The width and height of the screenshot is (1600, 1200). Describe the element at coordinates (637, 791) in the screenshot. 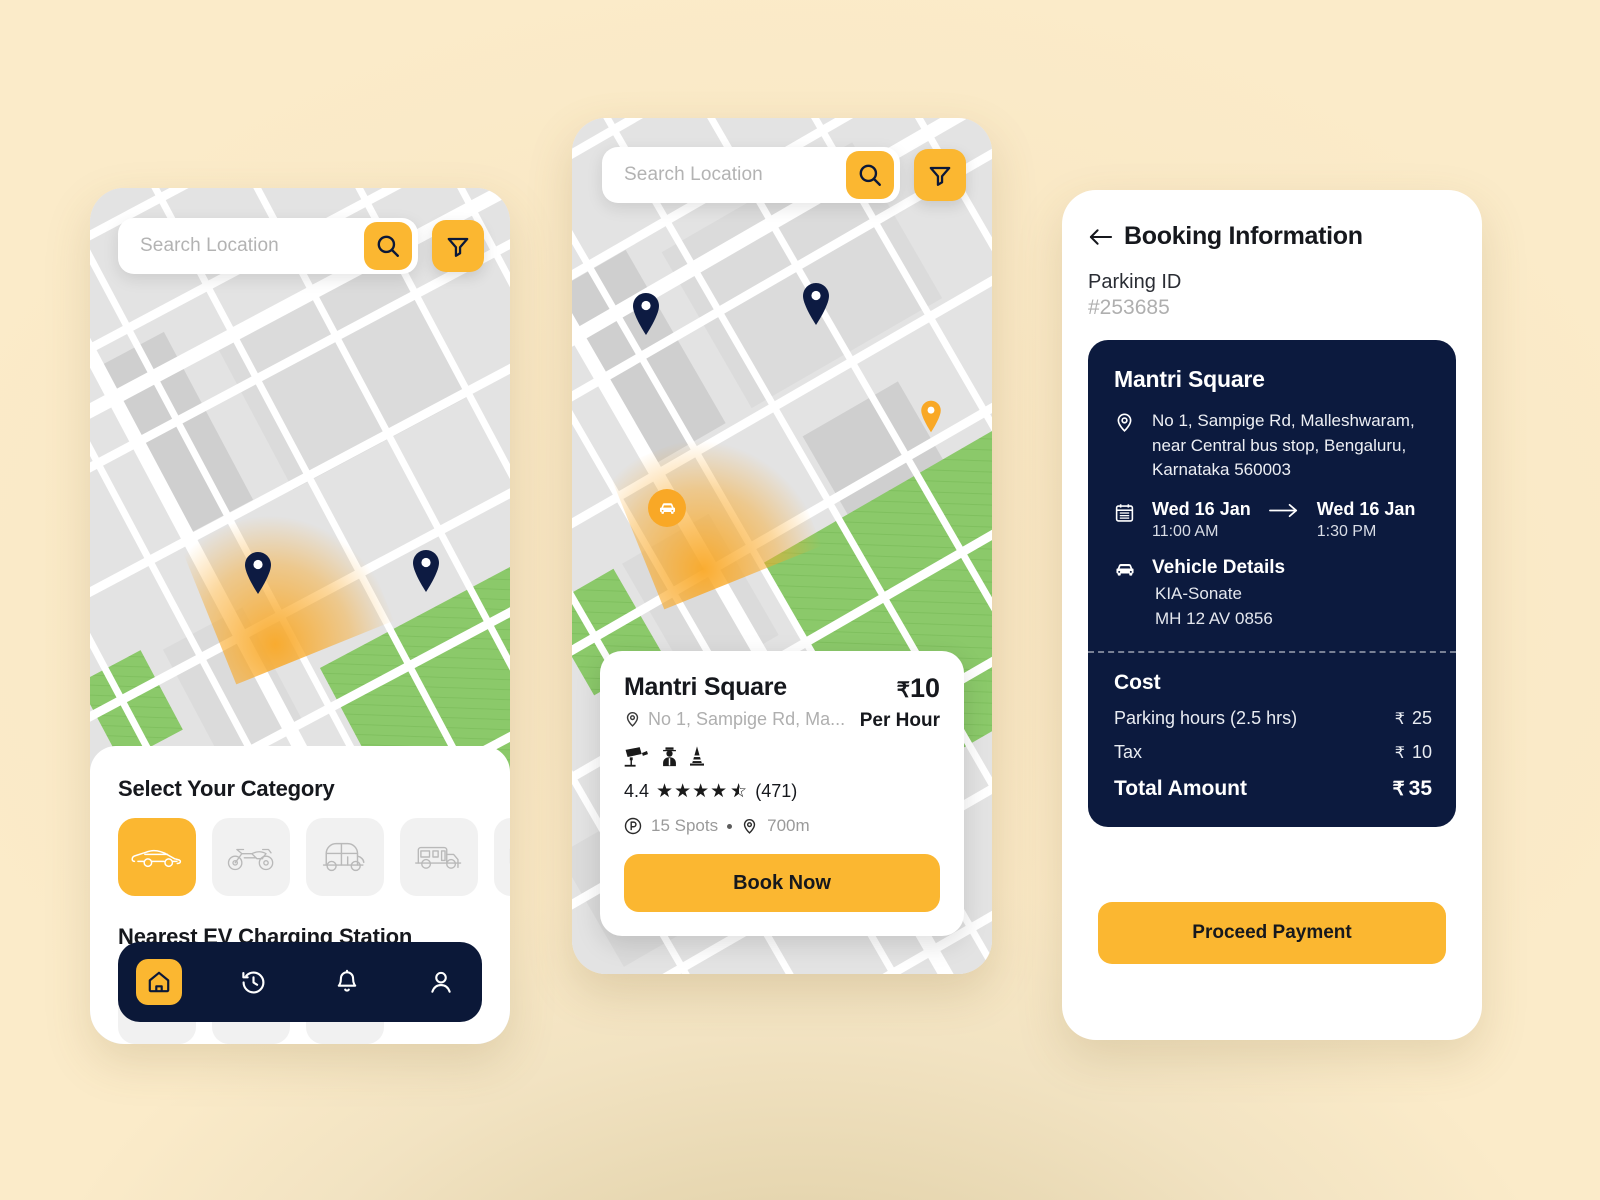

I see `rating-value: 4.4` at that location.